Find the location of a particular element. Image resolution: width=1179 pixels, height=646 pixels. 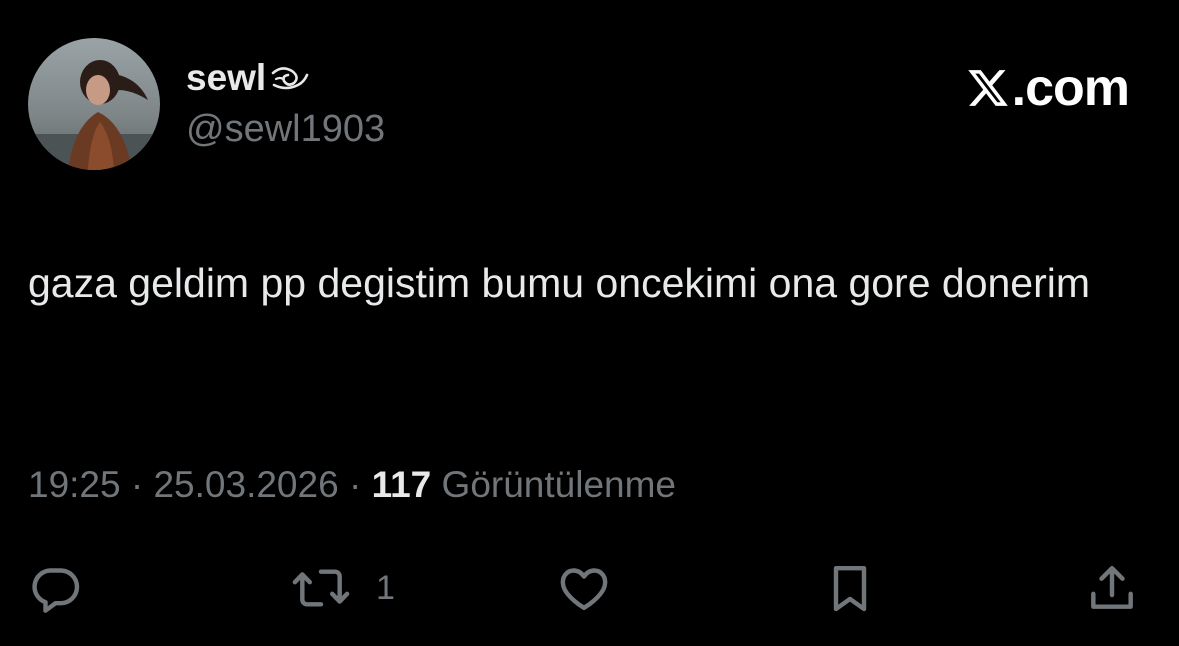

retweet-button: 1 is located at coordinates (341, 588).